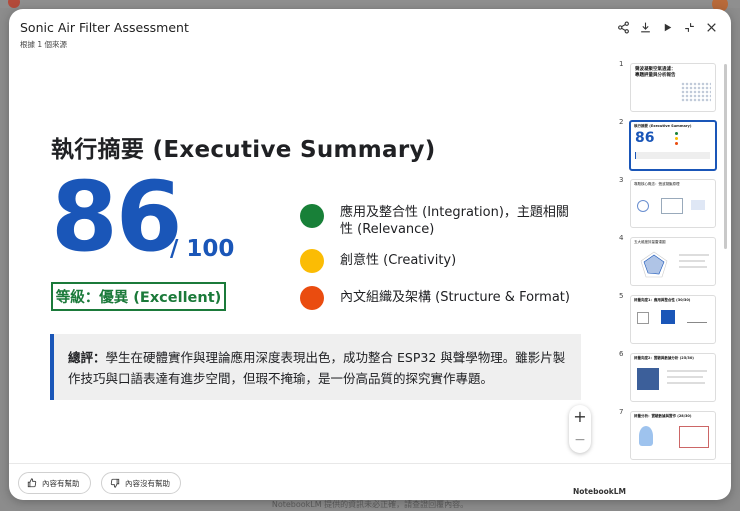 The image size is (740, 511). What do you see at coordinates (689, 27) in the screenshot?
I see `collapse-icon` at bounding box center [689, 27].